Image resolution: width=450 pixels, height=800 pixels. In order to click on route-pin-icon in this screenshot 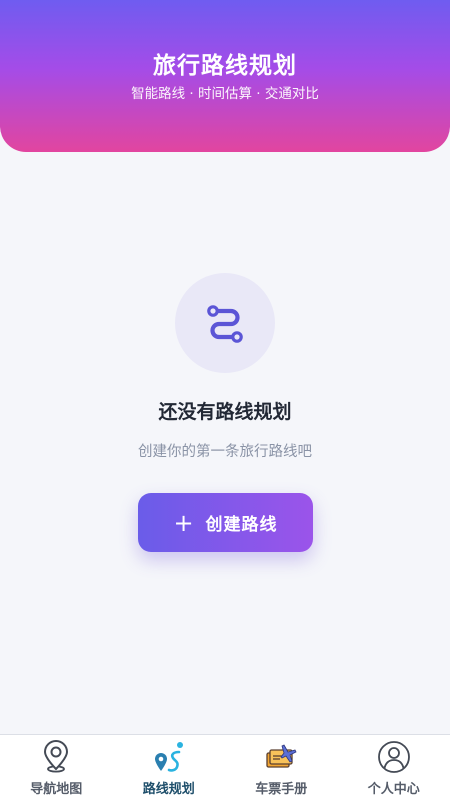, I will do `click(168, 757)`.